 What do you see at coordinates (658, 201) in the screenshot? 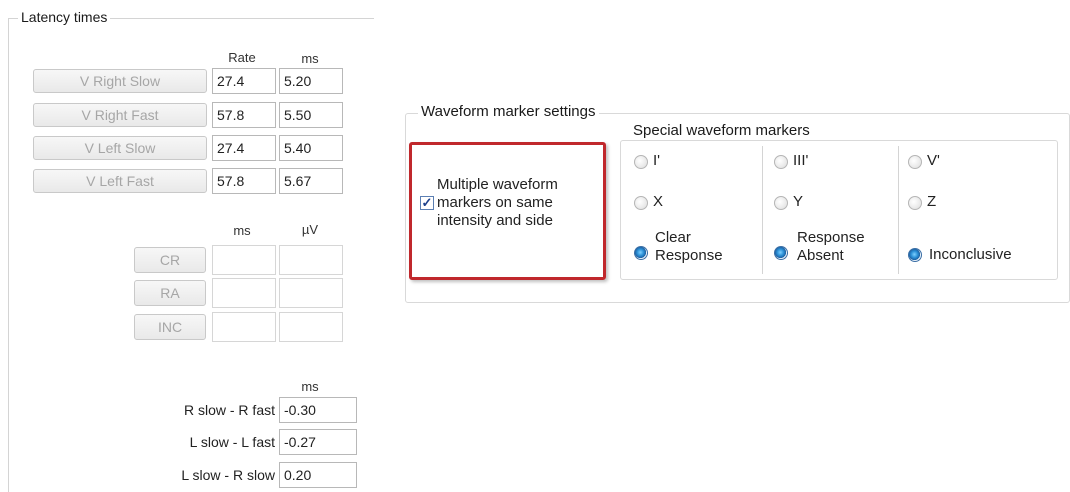
I see `radio-x-label: X` at bounding box center [658, 201].